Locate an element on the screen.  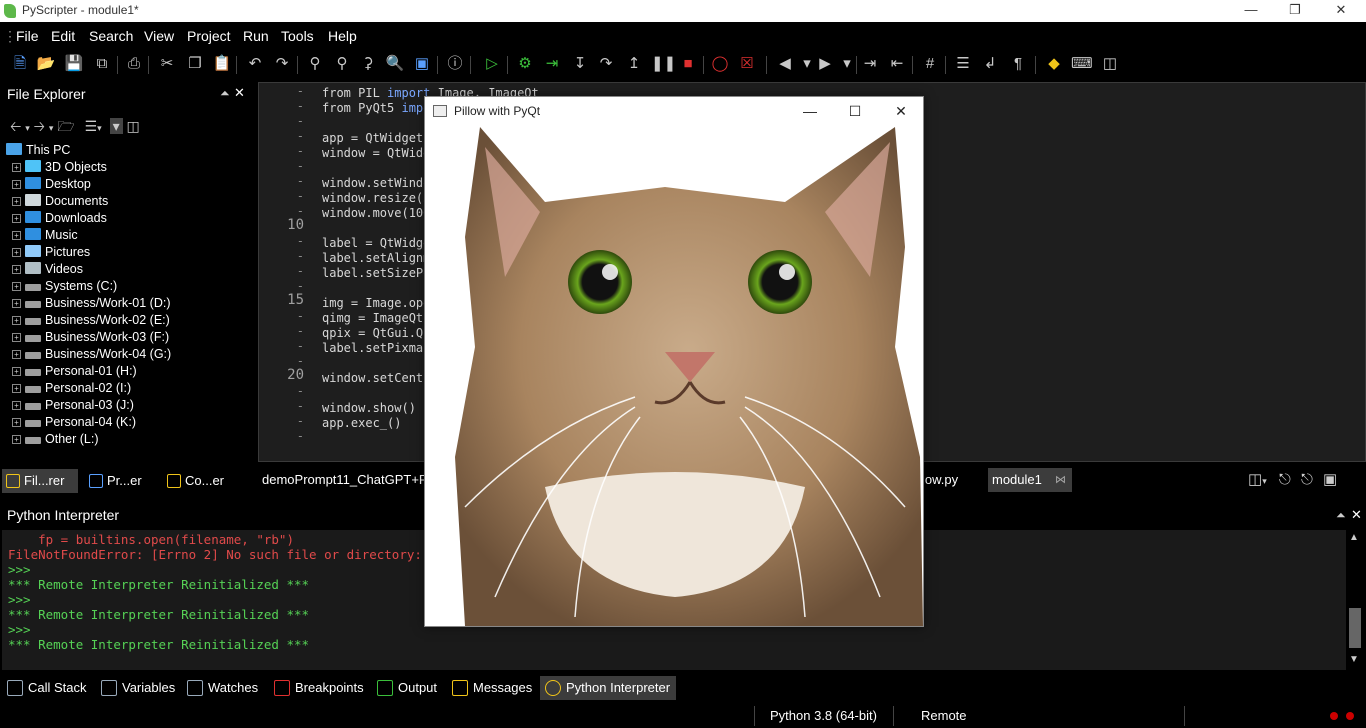
tree-item: + Documents is located at coordinates (60, 201).